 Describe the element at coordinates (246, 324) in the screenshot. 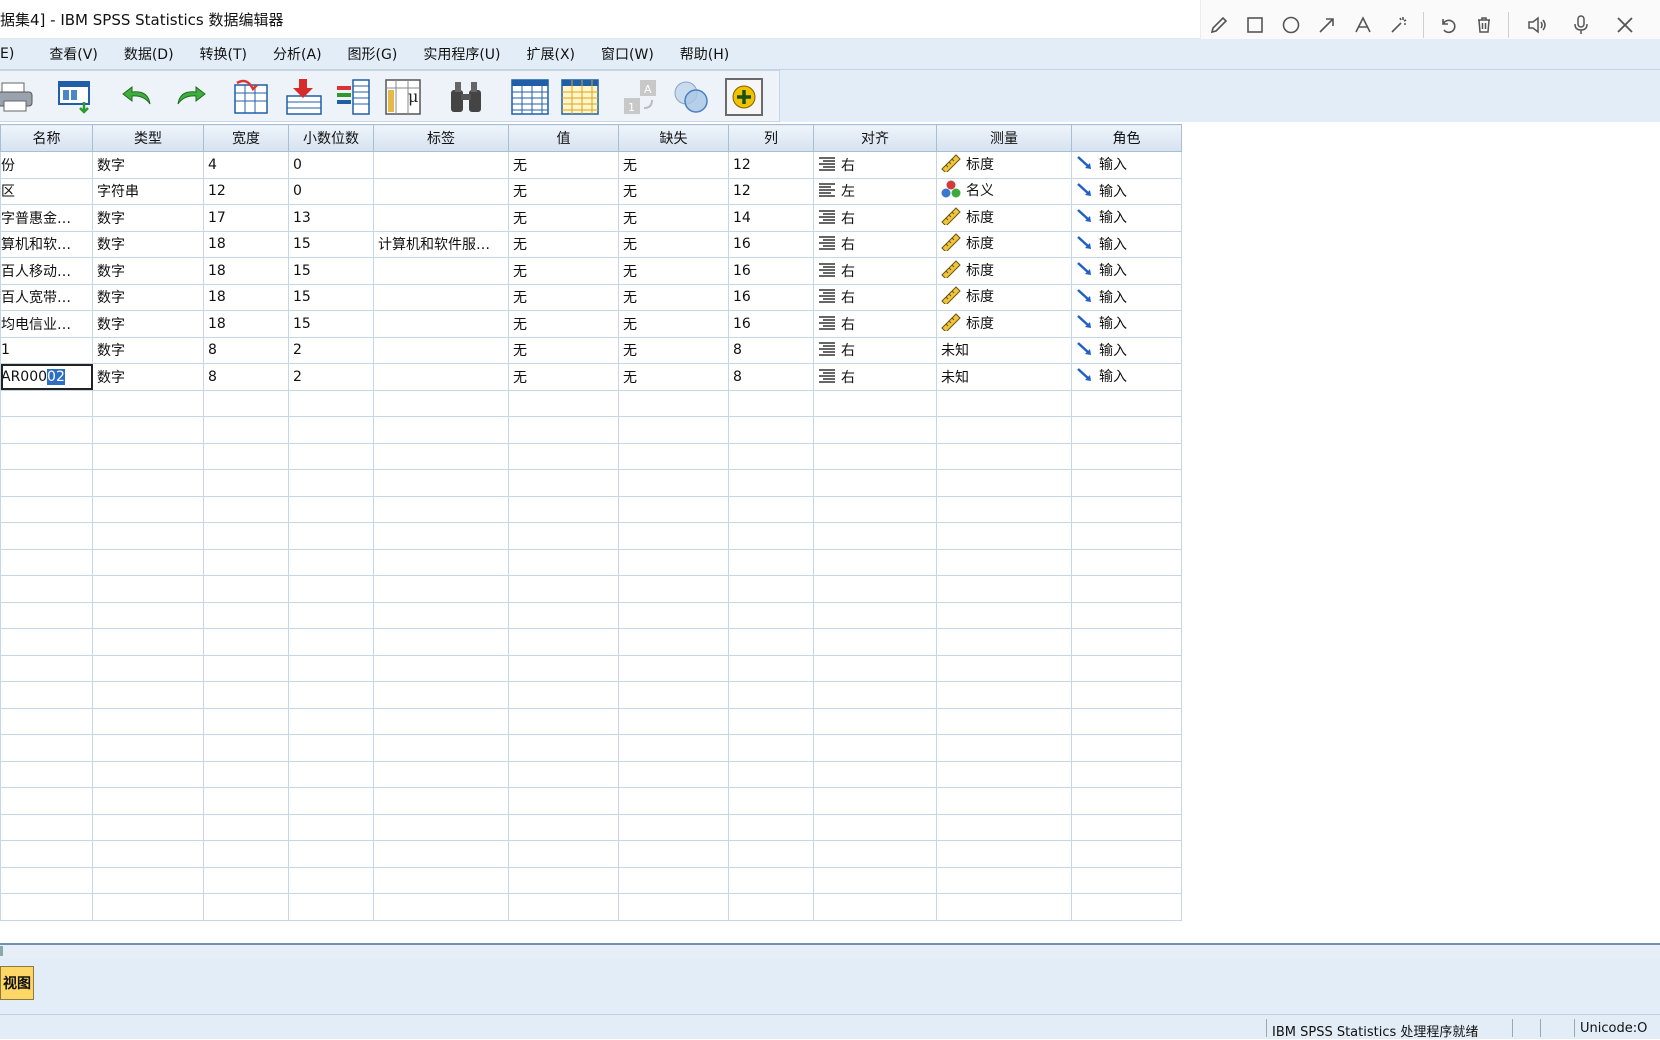

I see `cell-width: 18` at that location.